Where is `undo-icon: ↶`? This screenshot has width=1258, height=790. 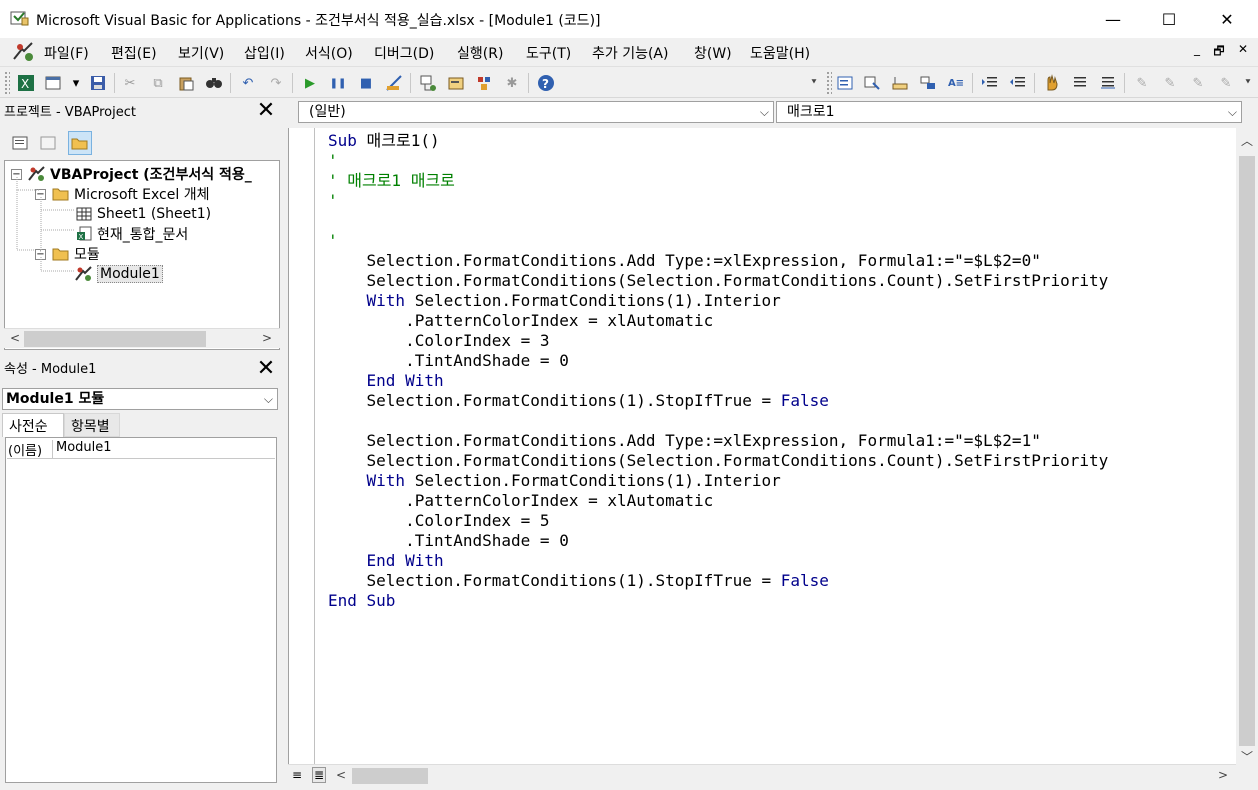
undo-icon: ↶ is located at coordinates (248, 83).